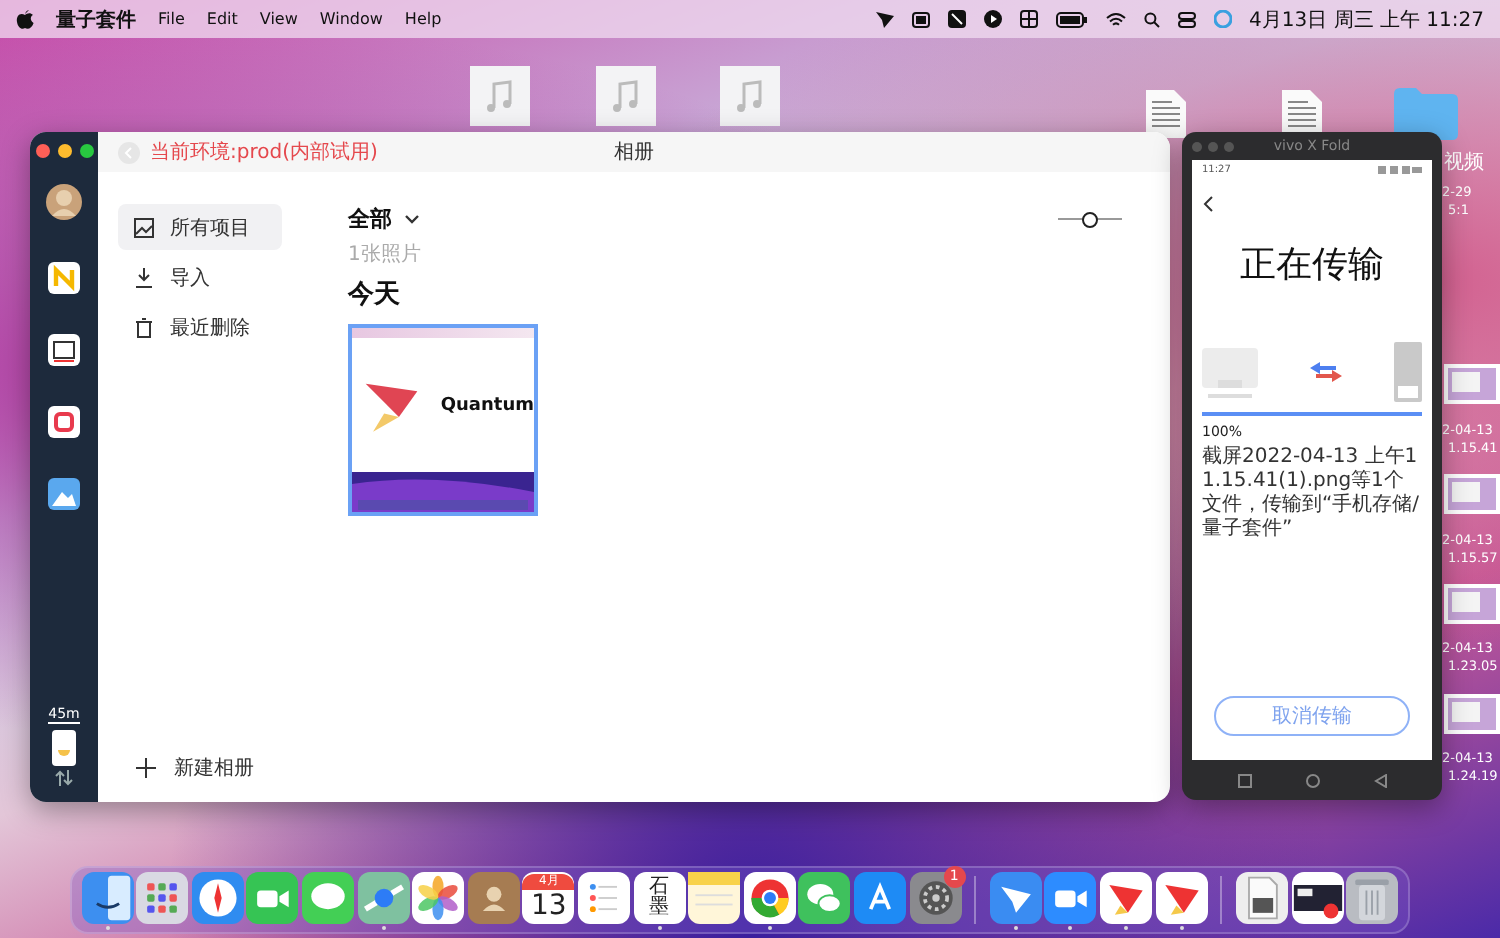 This screenshot has width=1500, height=938. I want to click on minimize-button, so click(64, 151).